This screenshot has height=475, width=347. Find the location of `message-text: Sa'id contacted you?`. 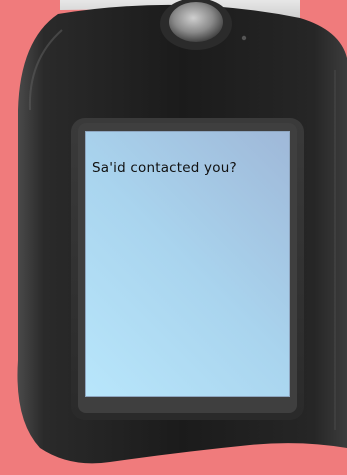

message-text: Sa'id contacted you? is located at coordinates (164, 168).